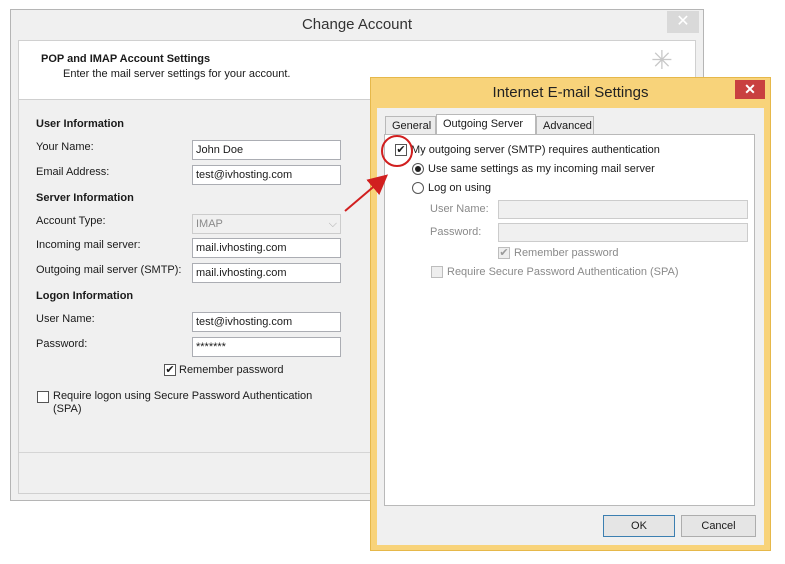 This screenshot has height=564, width=785. What do you see at coordinates (397, 151) in the screenshot?
I see `highlight-circle` at bounding box center [397, 151].